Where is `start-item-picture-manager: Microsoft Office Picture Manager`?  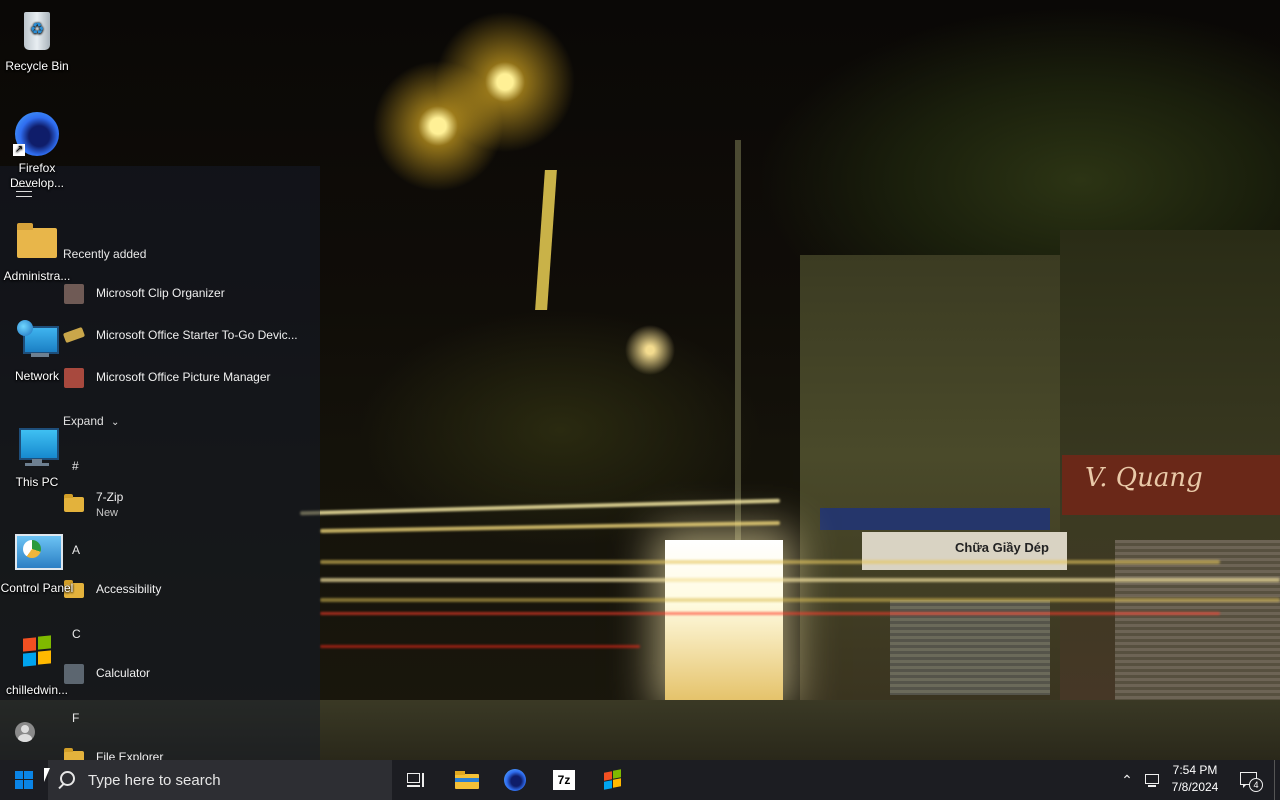 start-item-picture-manager: Microsoft Office Picture Manager is located at coordinates (185, 378).